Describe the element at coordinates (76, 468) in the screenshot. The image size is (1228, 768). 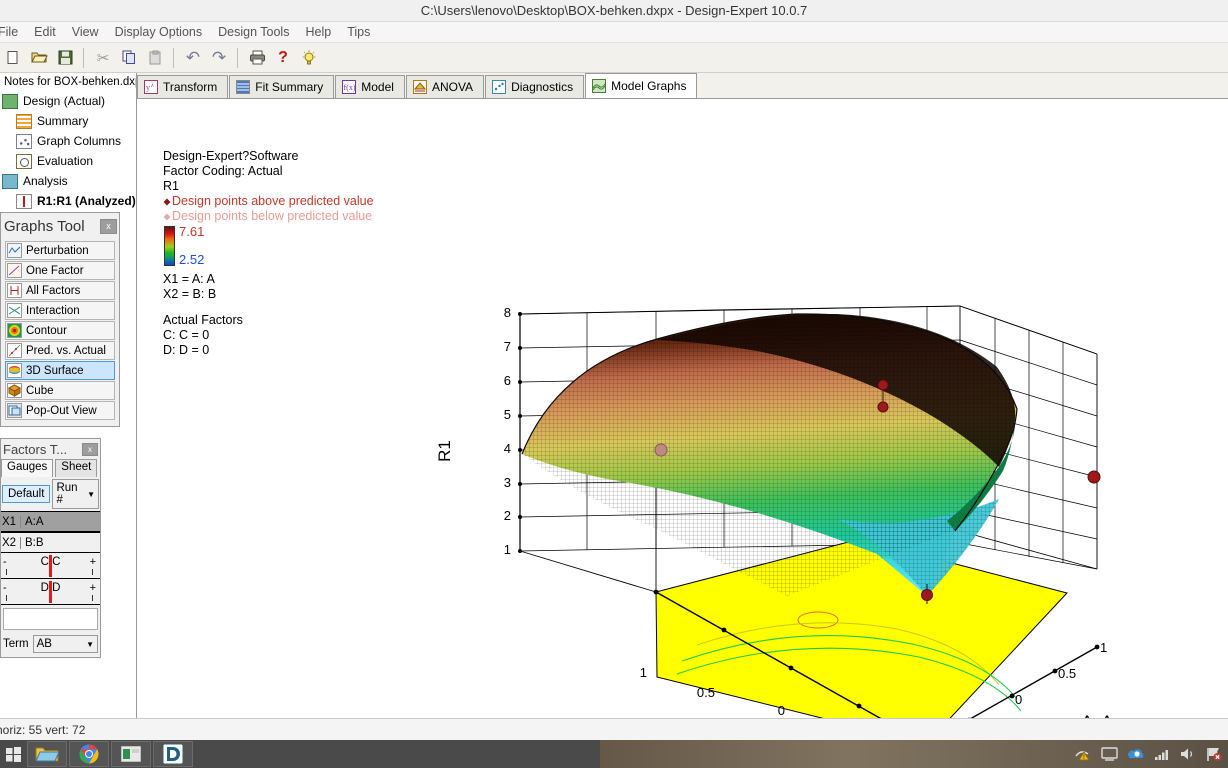
I see `tab-sheet: Sheet` at that location.